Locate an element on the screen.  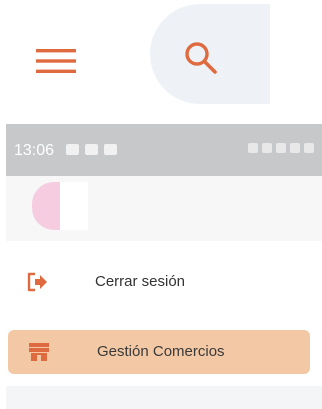
menu-item-label: Gestión Comercios is located at coordinates (161, 351).